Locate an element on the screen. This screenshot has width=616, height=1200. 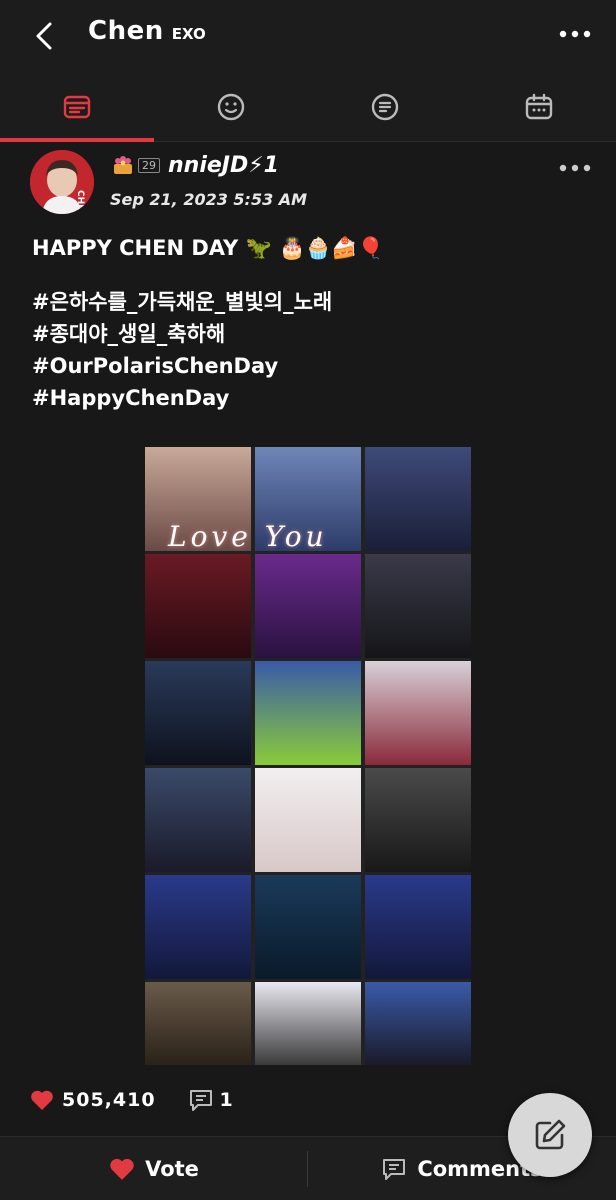
list-icon is located at coordinates (385, 107).